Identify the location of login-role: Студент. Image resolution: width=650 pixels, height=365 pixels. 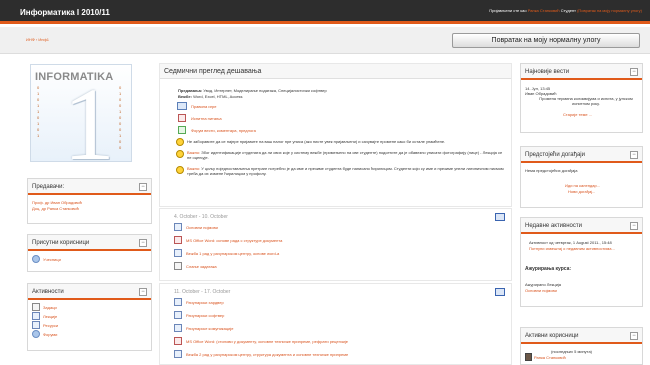
(568, 10).